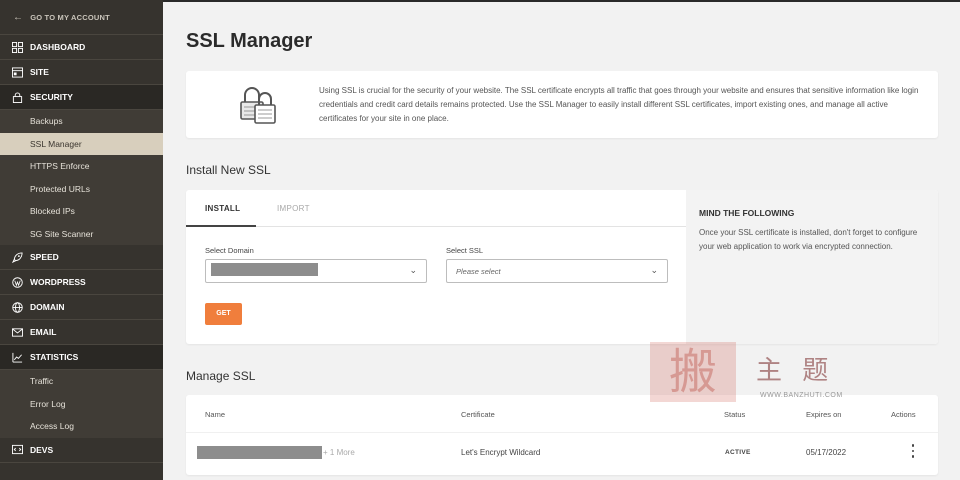 This screenshot has height=480, width=960. What do you see at coordinates (436, 226) in the screenshot?
I see `tabs-divider` at bounding box center [436, 226].